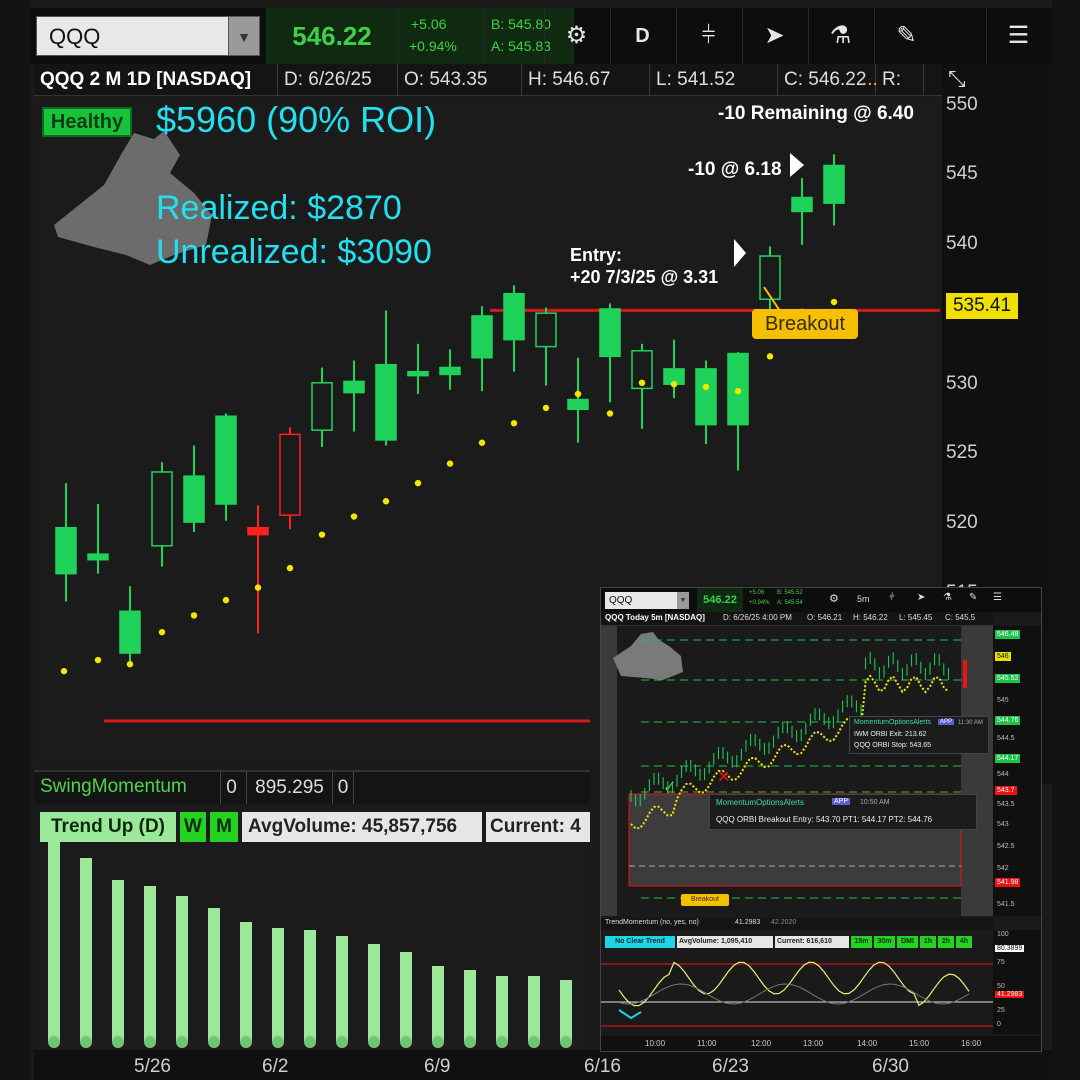 The height and width of the screenshot is (1080, 1080). I want to click on inset-price-chart: ✓✕, so click(797, 771).